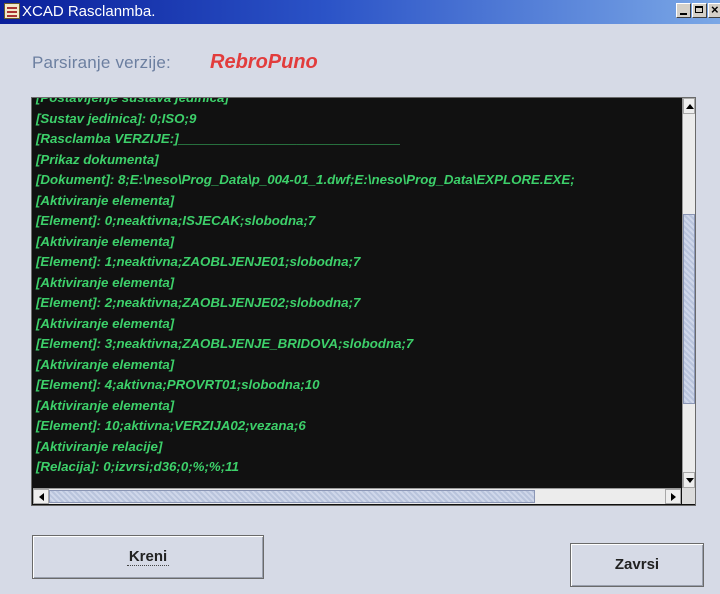  I want to click on maximize-button, so click(699, 10).